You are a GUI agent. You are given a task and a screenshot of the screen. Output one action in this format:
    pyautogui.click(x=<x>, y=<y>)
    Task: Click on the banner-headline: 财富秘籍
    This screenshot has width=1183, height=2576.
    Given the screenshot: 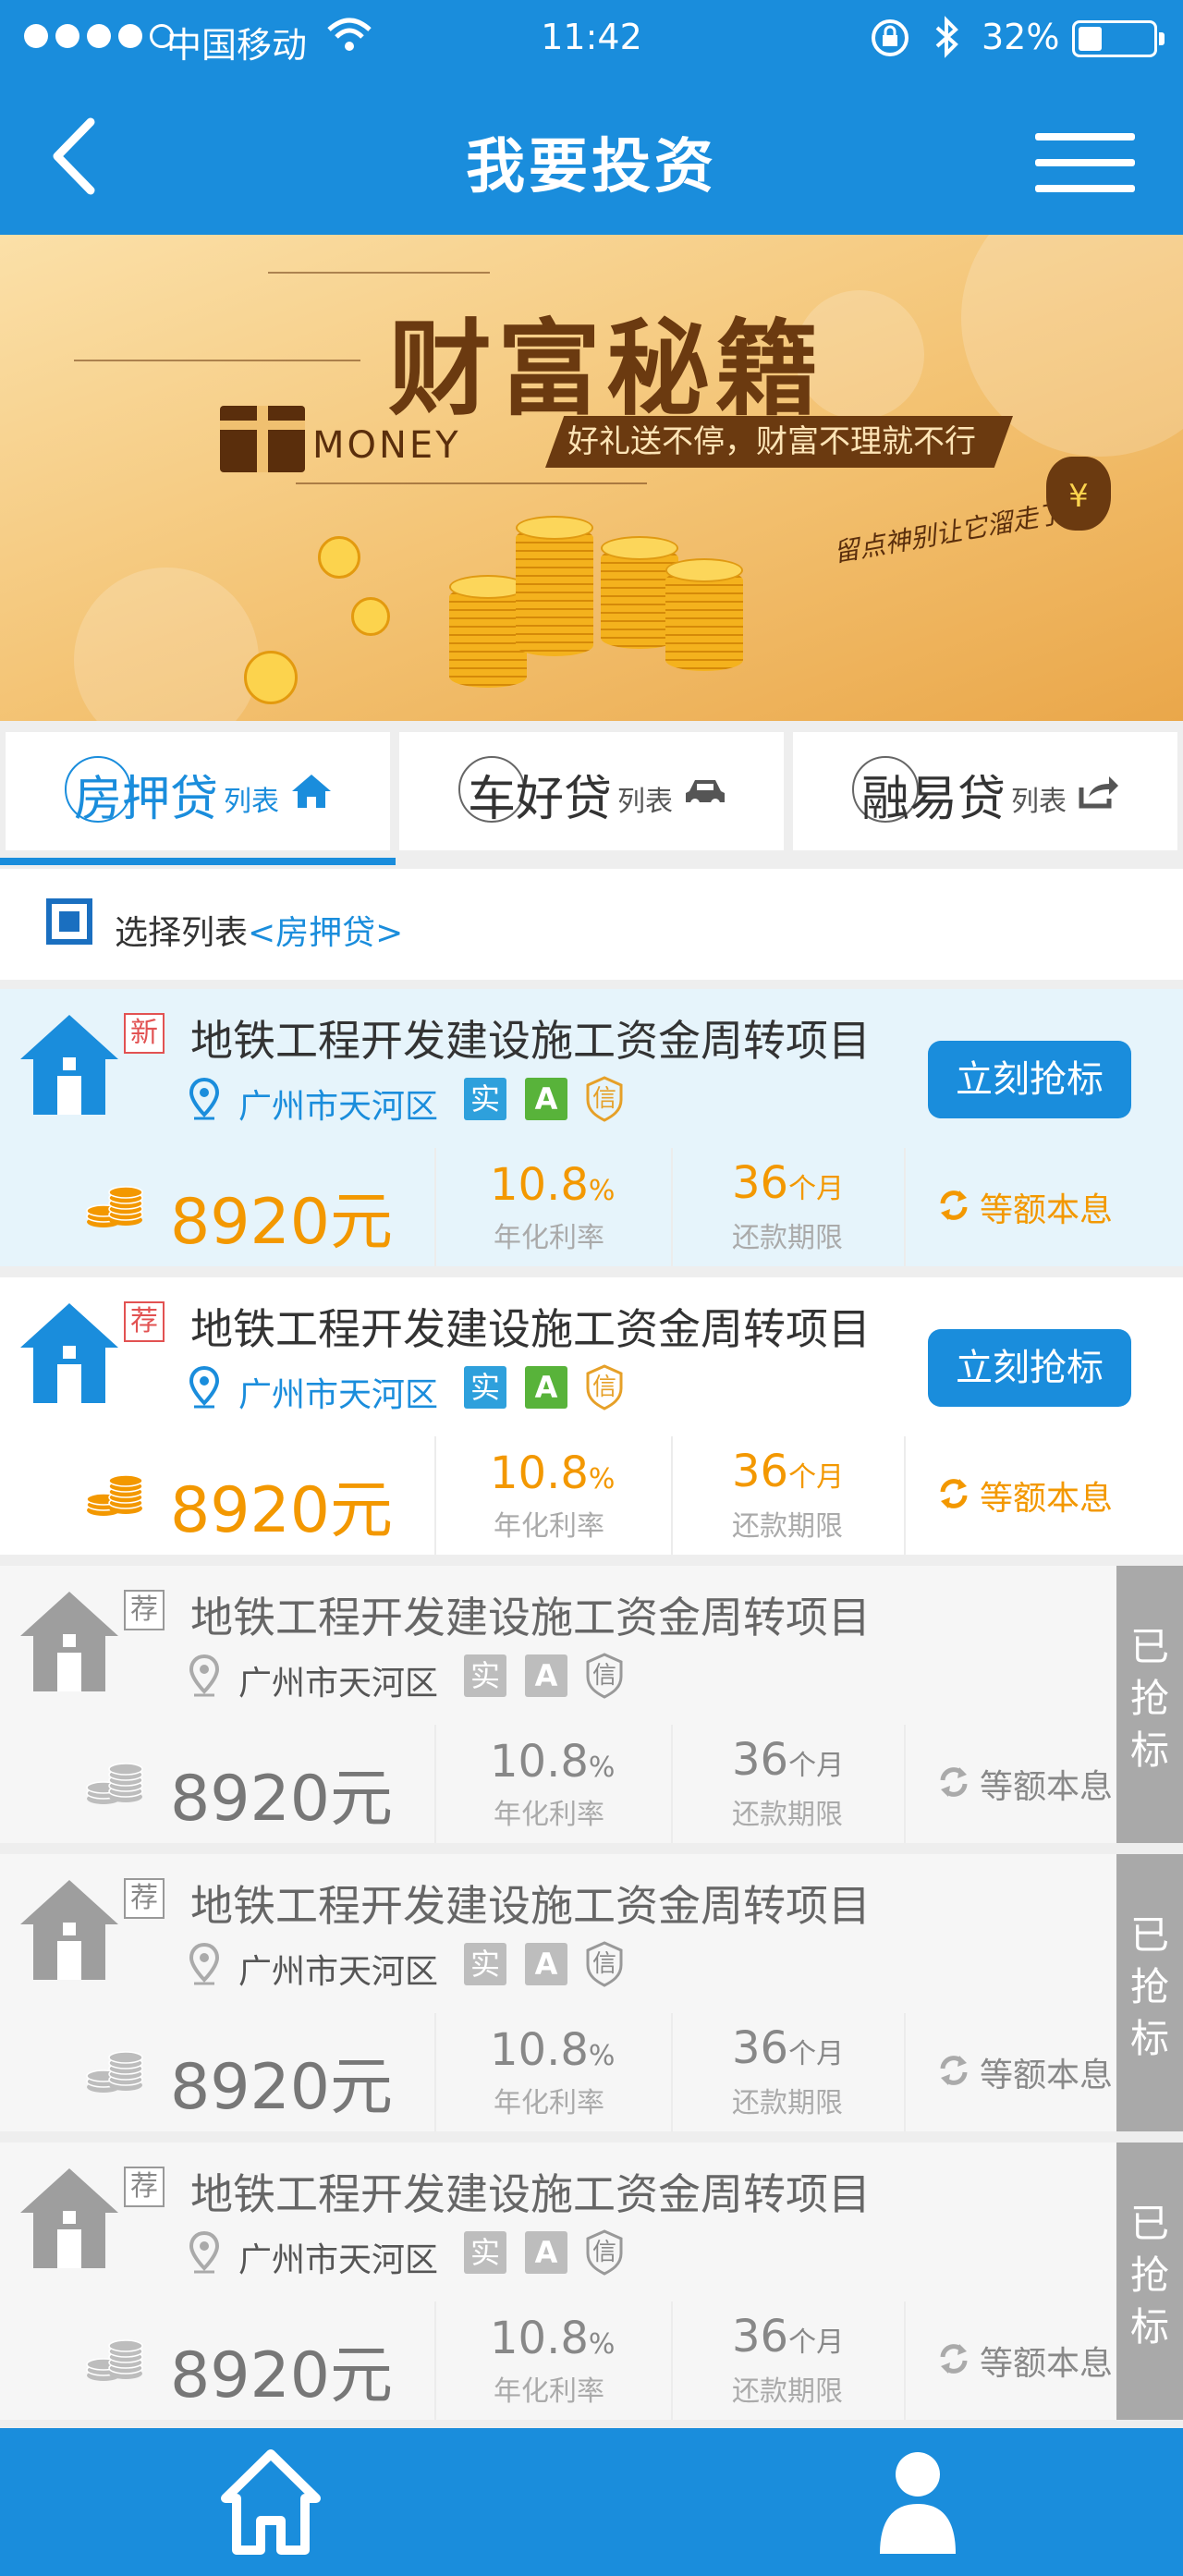 What is the action you would take?
    pyautogui.click(x=606, y=369)
    